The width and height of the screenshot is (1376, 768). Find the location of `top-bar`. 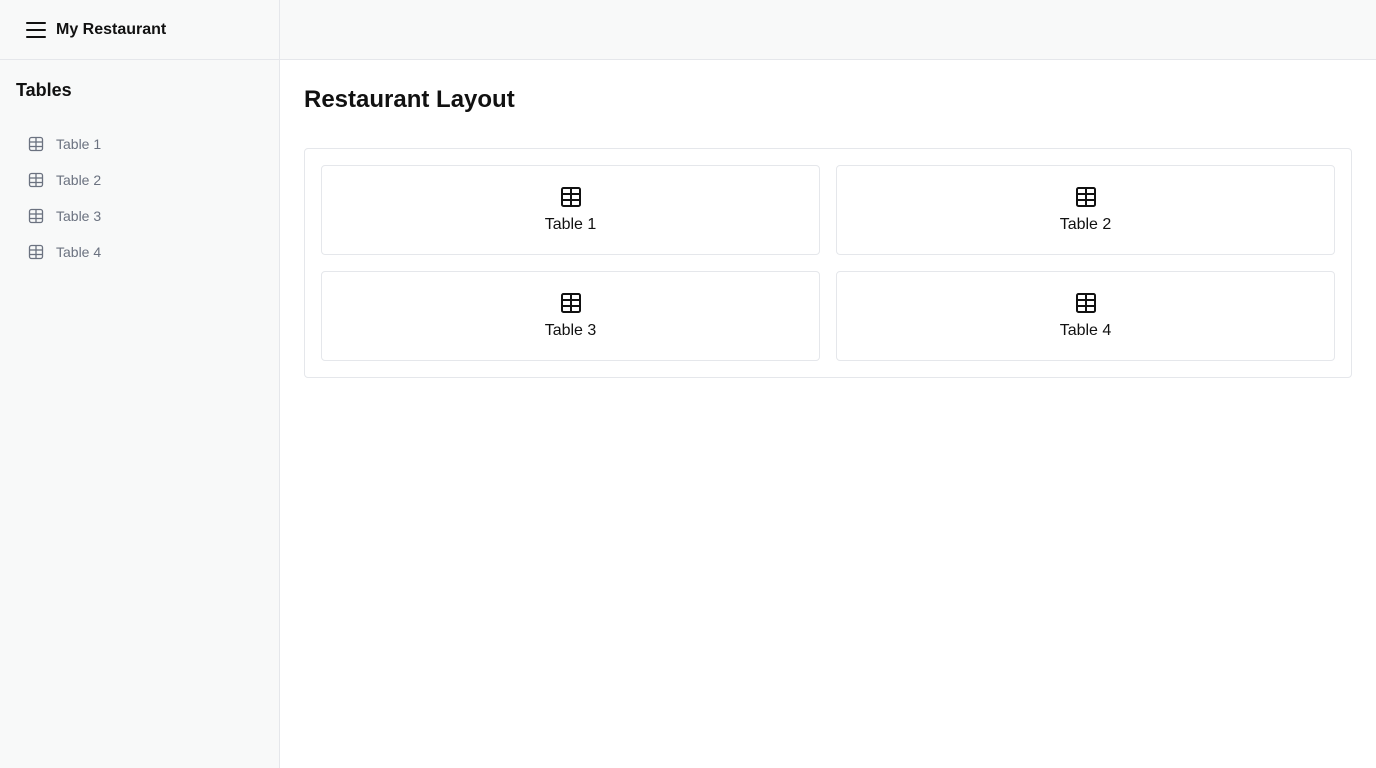

top-bar is located at coordinates (828, 30).